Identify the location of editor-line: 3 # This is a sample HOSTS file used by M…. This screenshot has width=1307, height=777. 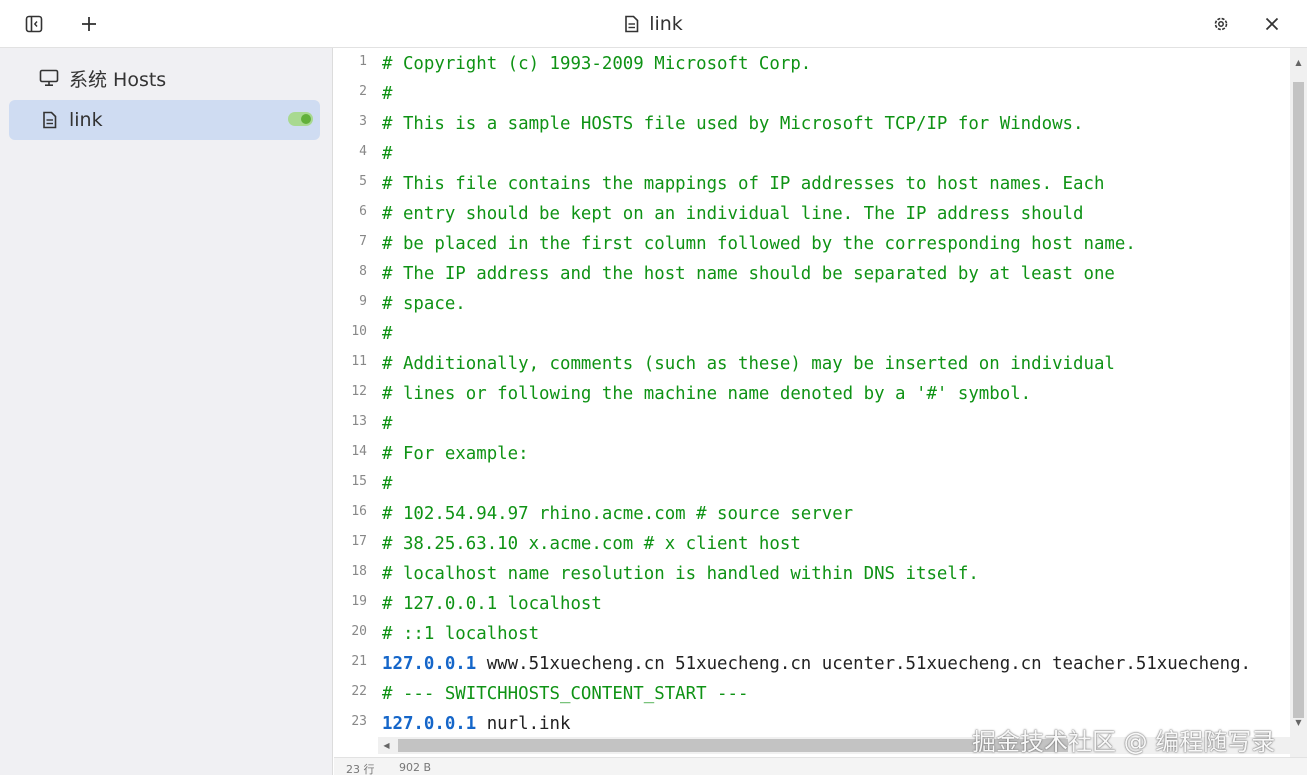
(814, 130).